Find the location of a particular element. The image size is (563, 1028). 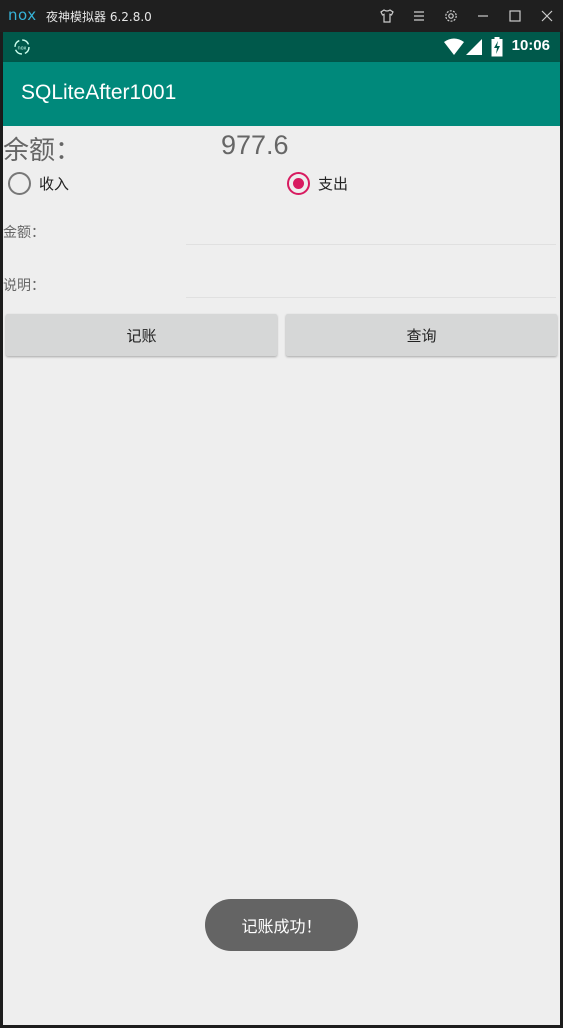

svg-text: nox is located at coordinates (21, 49).